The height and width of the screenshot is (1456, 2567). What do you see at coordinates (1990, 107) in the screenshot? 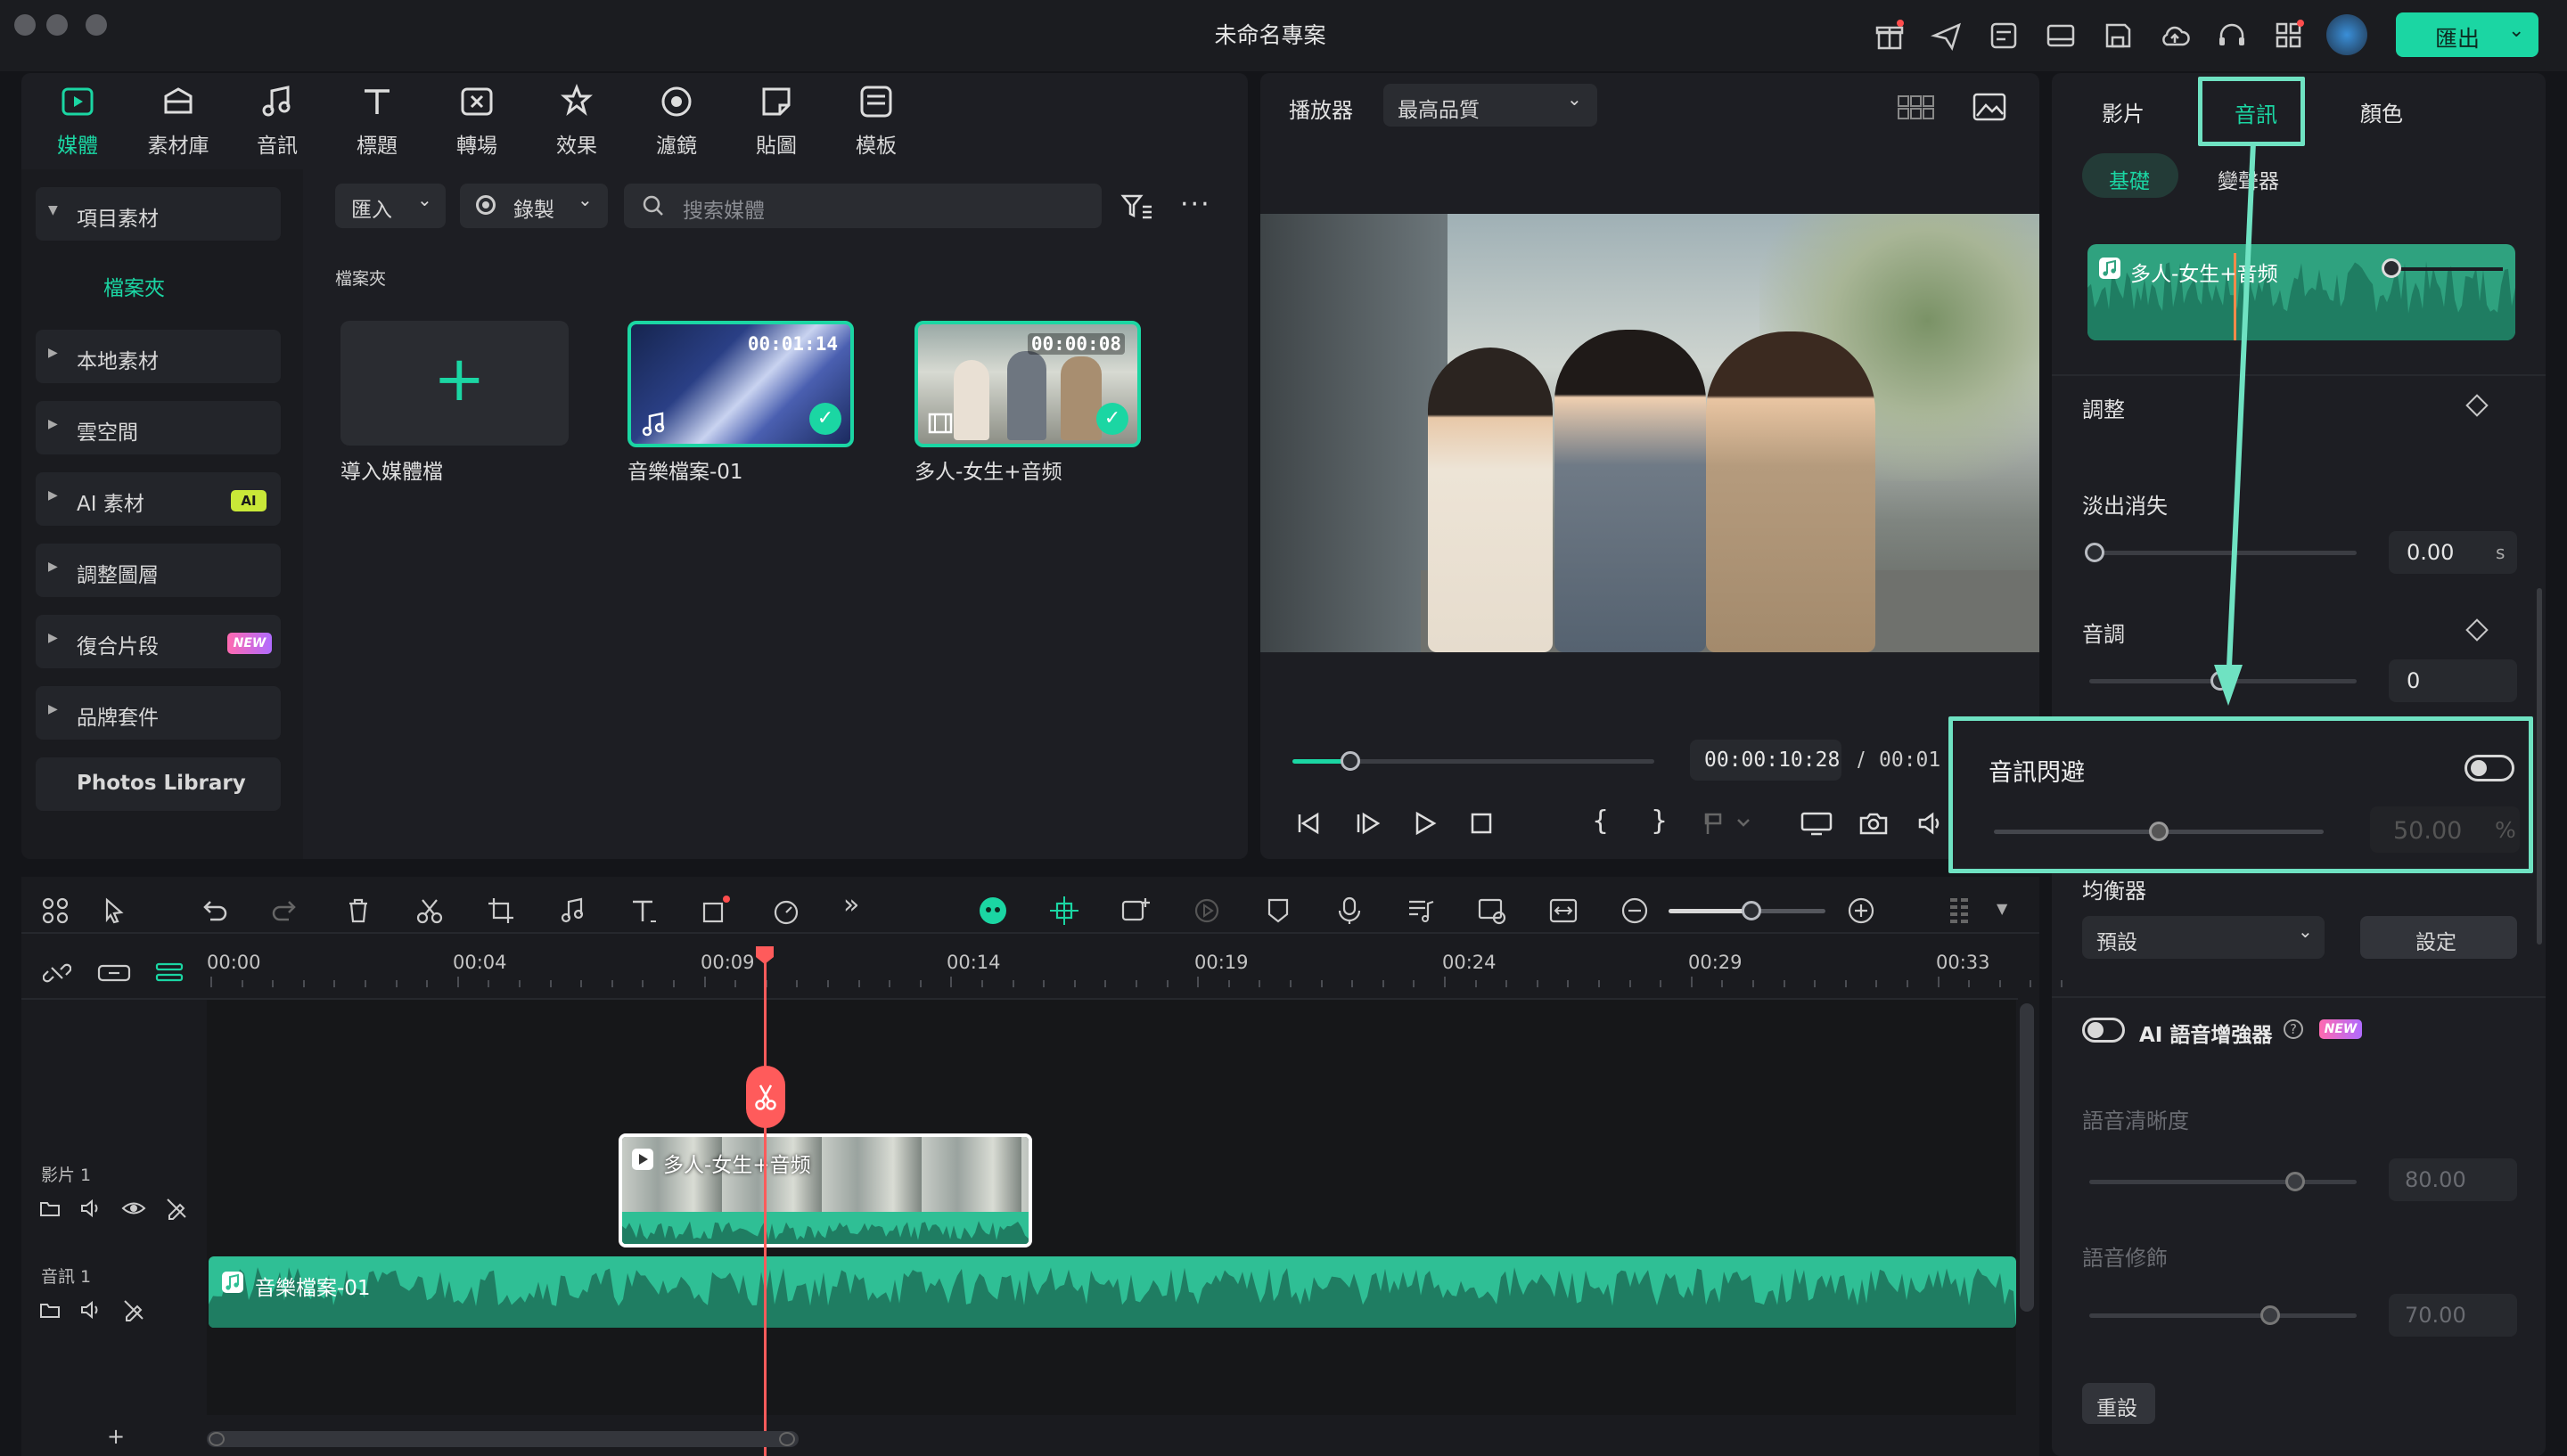
I see `image-snapshot-icon` at bounding box center [1990, 107].